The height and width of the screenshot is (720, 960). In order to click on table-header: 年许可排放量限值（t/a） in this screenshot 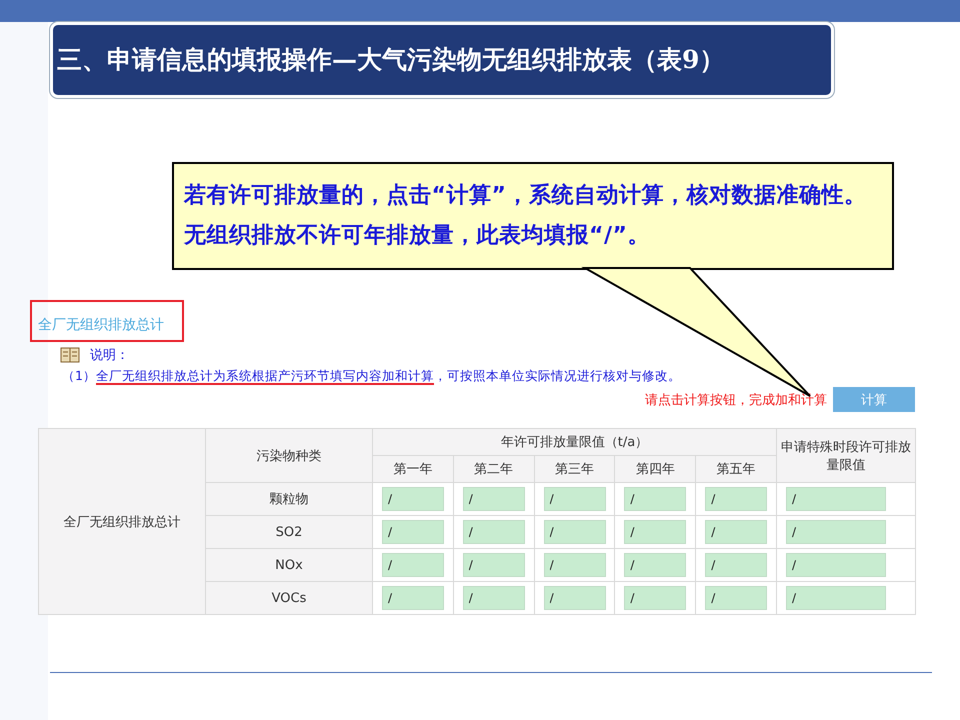, I will do `click(574, 442)`.